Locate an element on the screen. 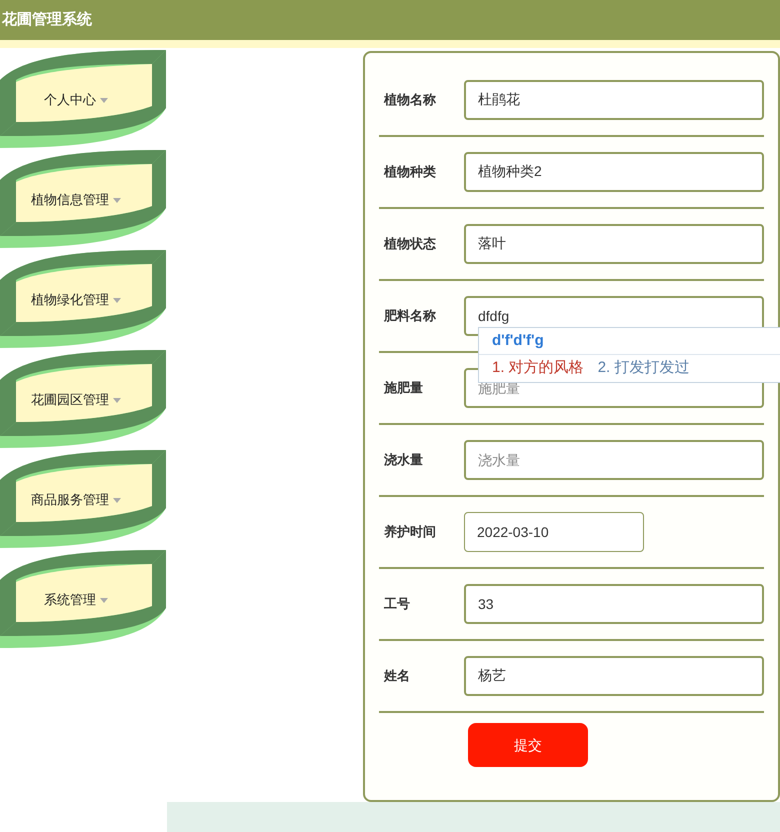  field-label: 植物种类 is located at coordinates (410, 172).